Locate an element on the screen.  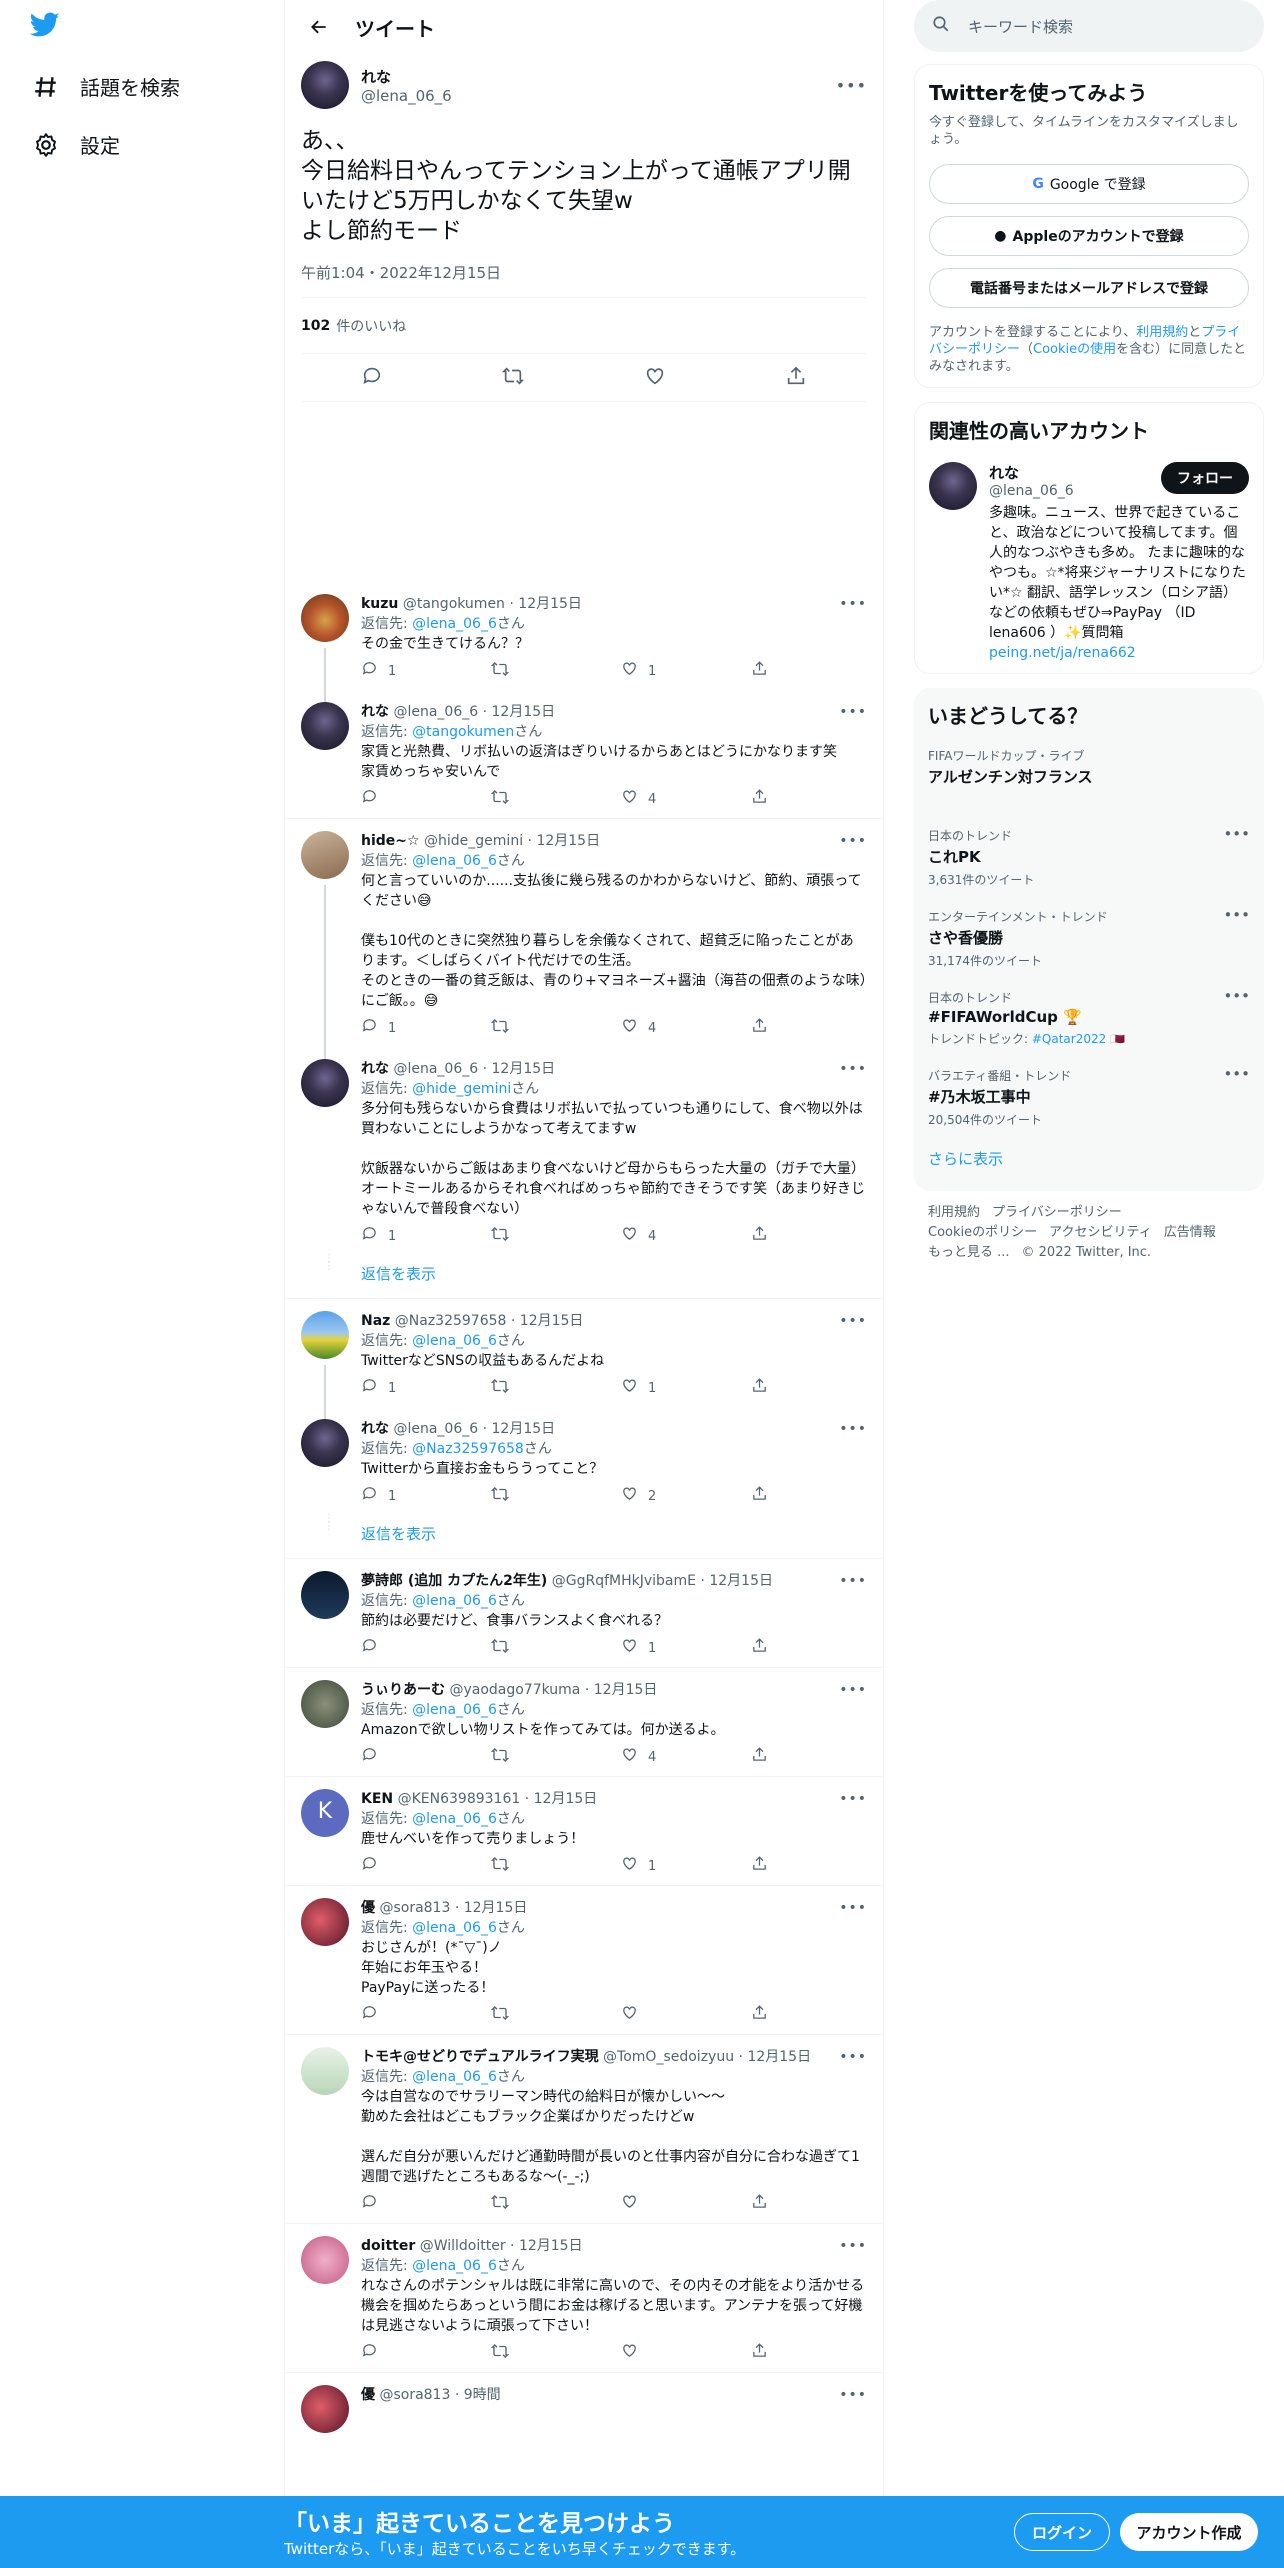
like-button: 2 is located at coordinates (651, 1497).